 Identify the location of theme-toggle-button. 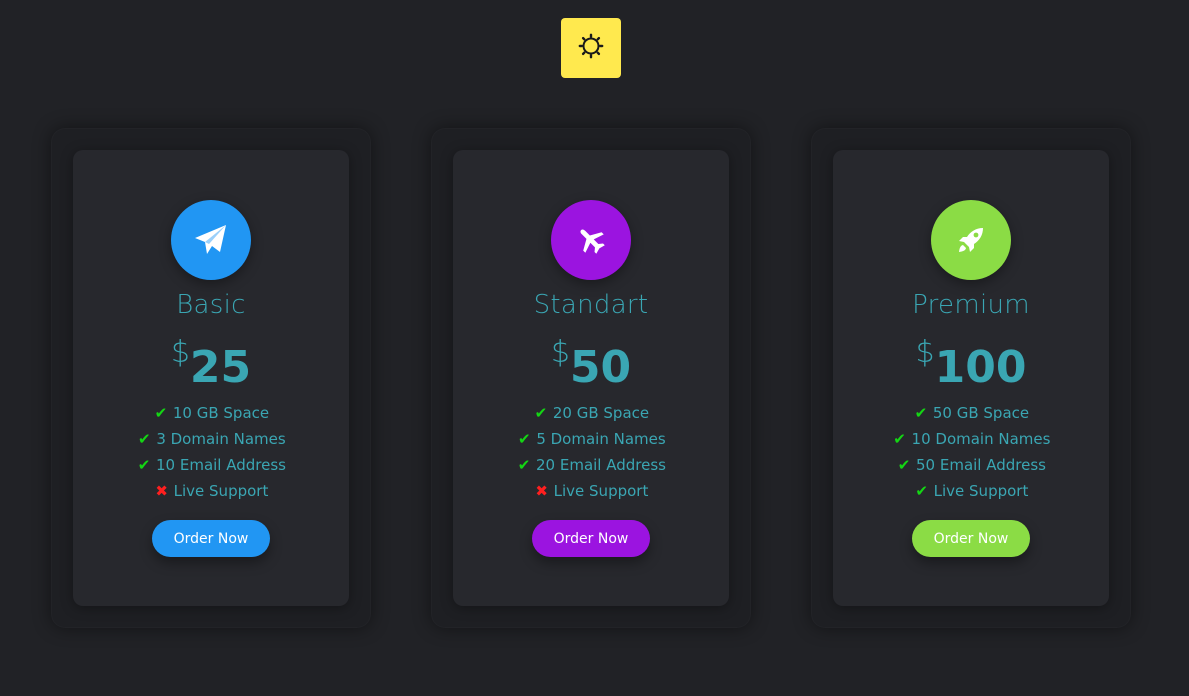
(591, 48).